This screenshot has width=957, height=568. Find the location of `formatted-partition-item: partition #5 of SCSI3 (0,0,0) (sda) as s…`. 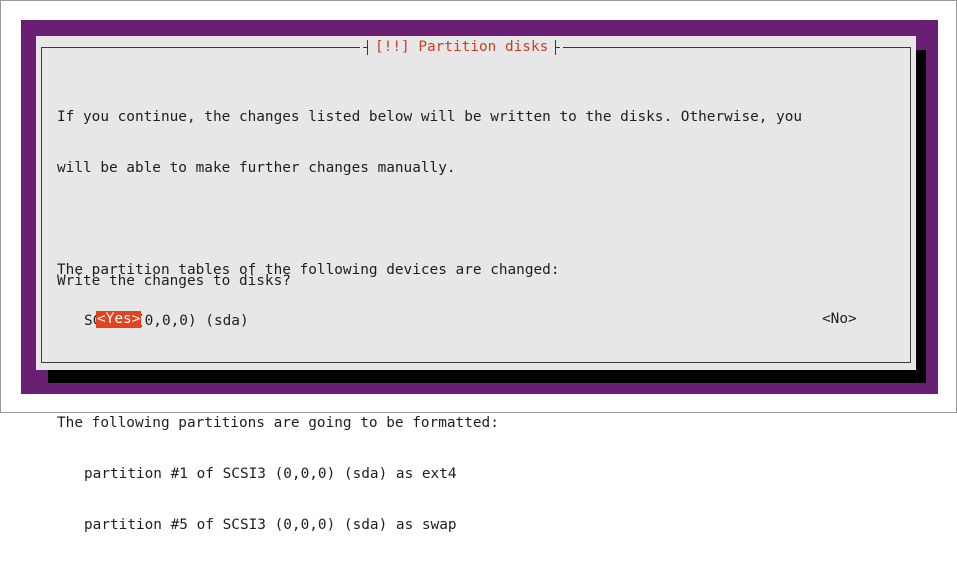

formatted-partition-item: partition #5 of SCSI3 (0,0,0) (sda) as s… is located at coordinates (270, 525).